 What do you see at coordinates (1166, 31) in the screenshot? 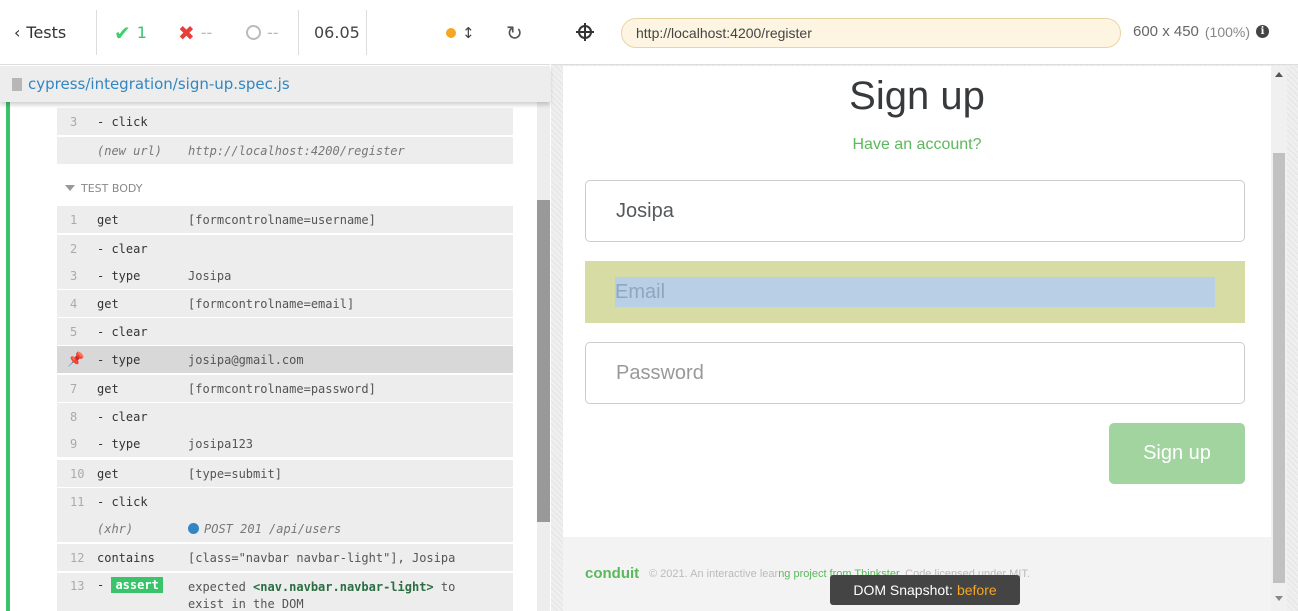
I see `viewport-size: 600 x 450` at bounding box center [1166, 31].